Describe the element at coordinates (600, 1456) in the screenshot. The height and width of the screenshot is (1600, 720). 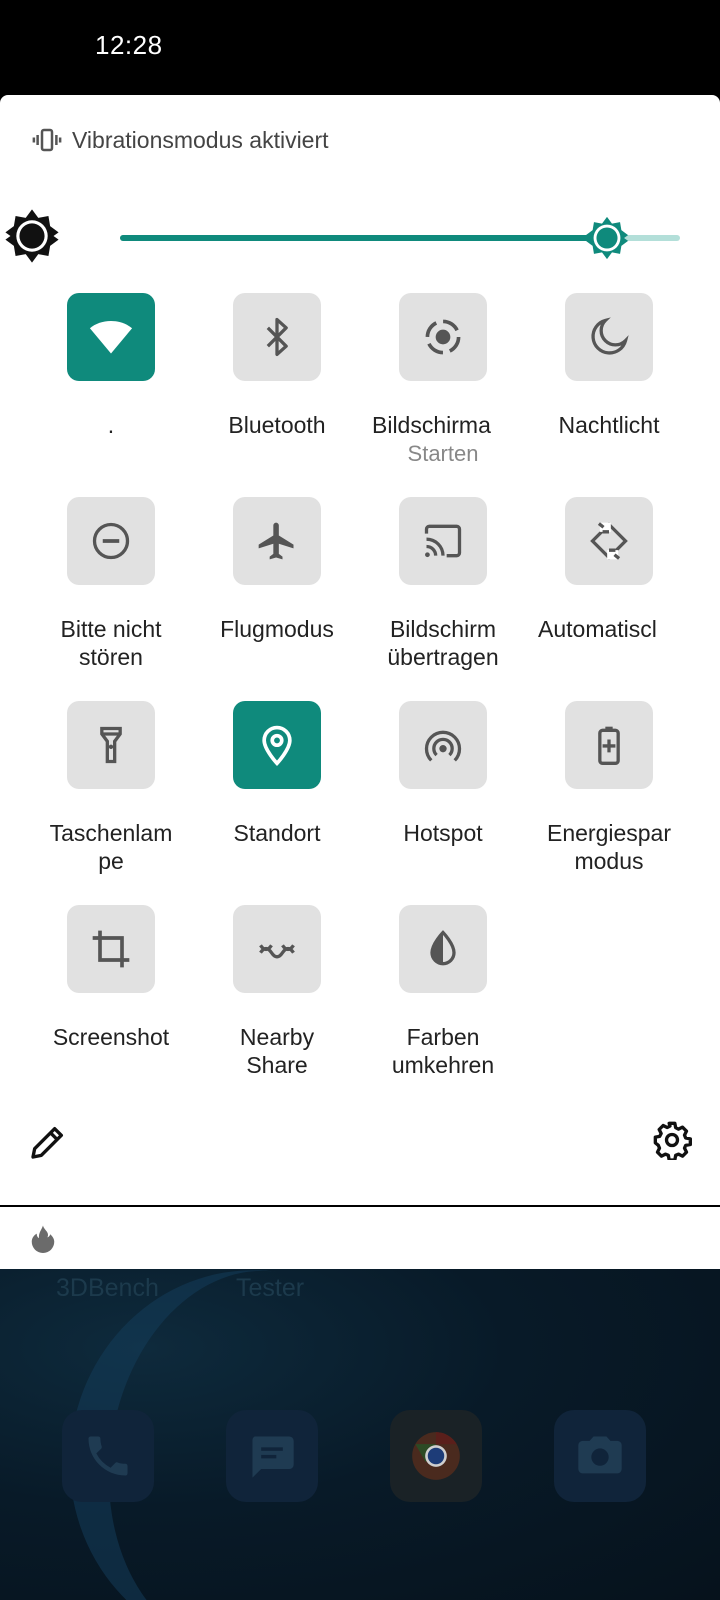
I see `camera-icon` at that location.